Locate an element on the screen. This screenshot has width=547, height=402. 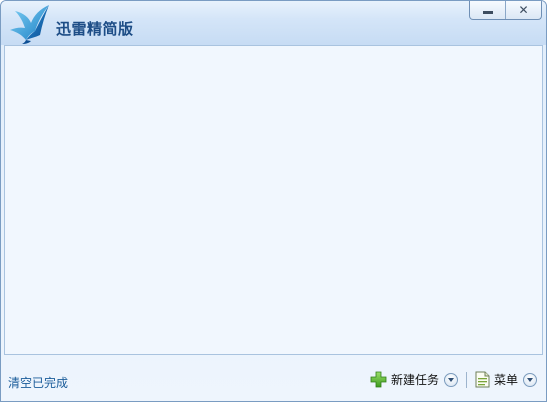
title-bar: 迅雷精简版 ✕ is located at coordinates (273, 23).